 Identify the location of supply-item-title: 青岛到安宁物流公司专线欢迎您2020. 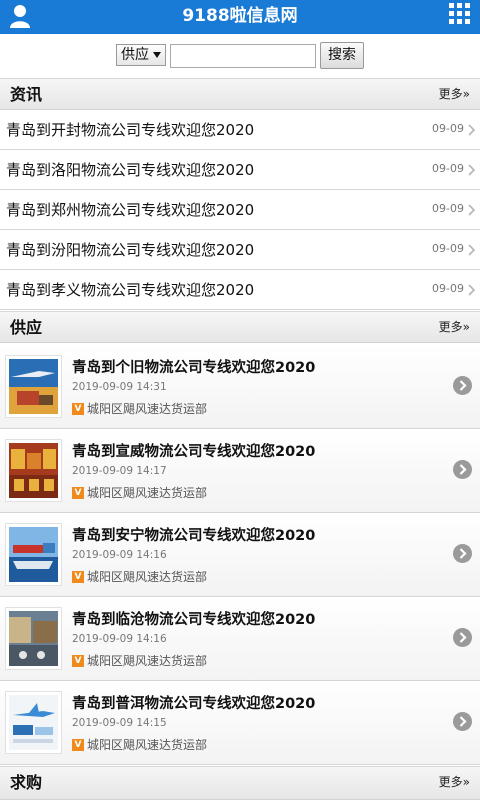
(194, 536).